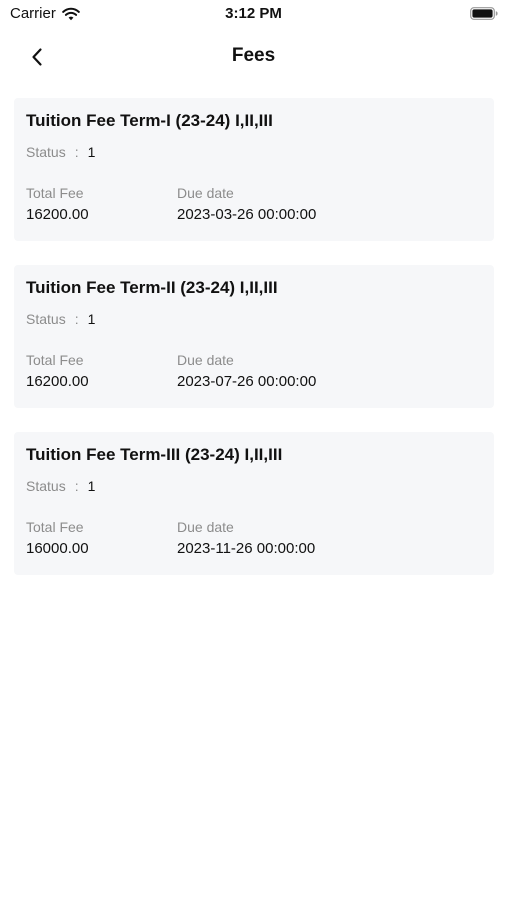 The image size is (507, 900). I want to click on page-title: Fees, so click(253, 55).